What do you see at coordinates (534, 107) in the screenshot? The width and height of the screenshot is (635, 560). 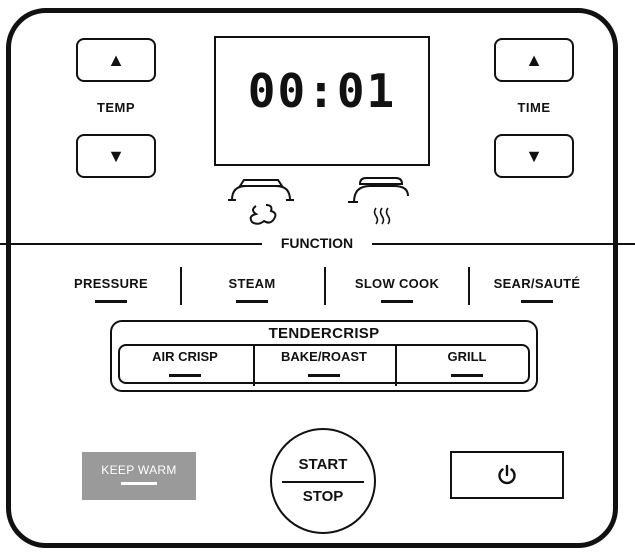 I see `time-label: TIME` at bounding box center [534, 107].